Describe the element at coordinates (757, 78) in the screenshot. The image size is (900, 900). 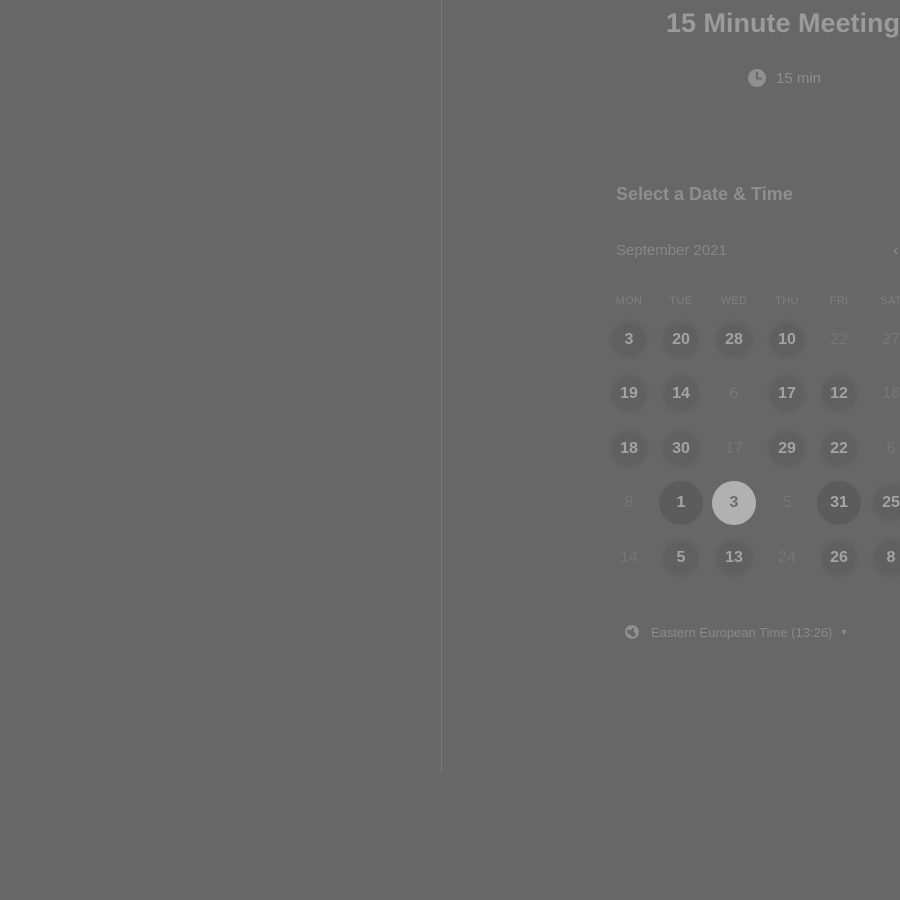
I see `clock-icon` at that location.